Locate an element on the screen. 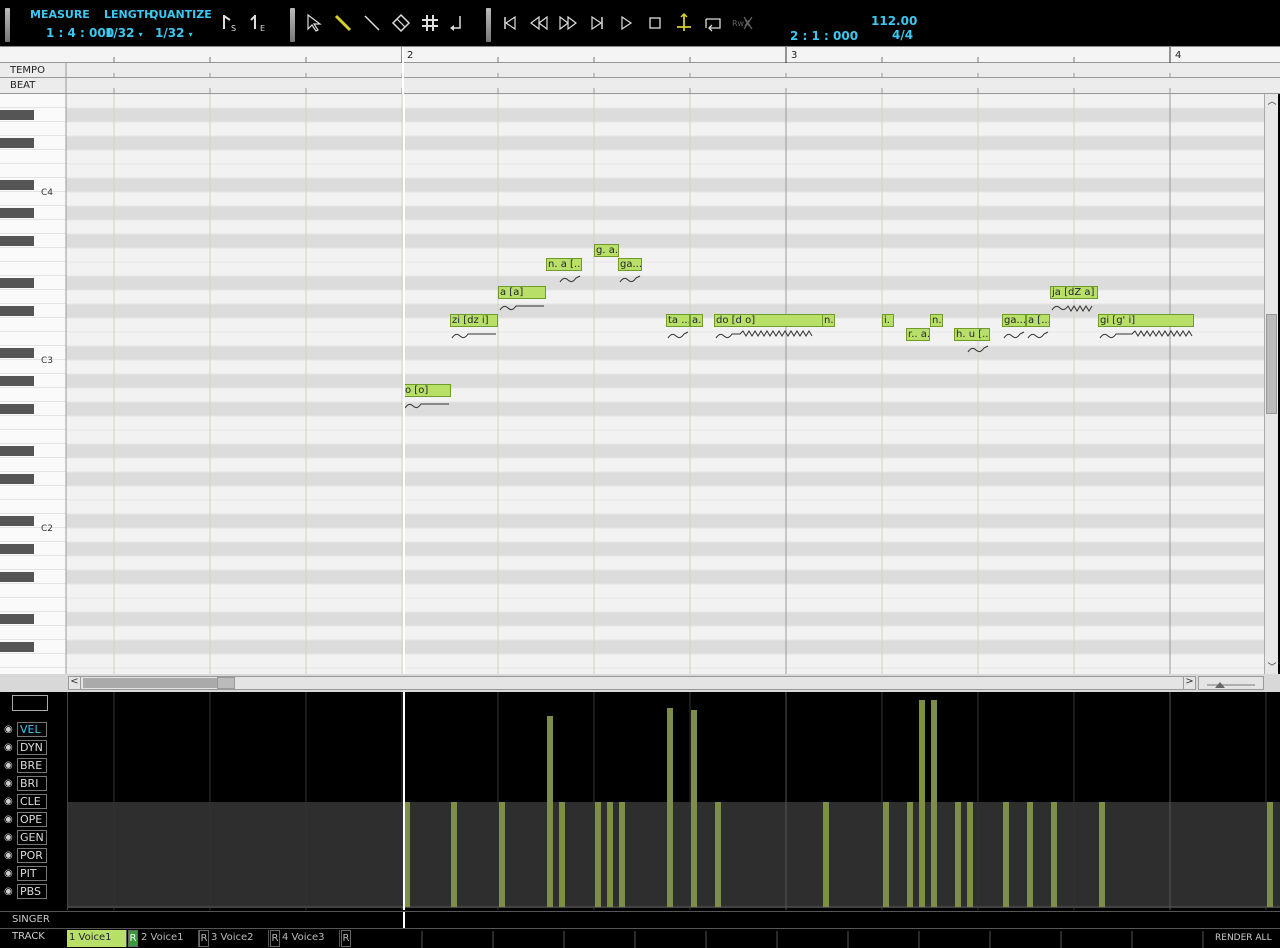 Image resolution: width=1280 pixels, height=948 pixels. quantize-label: QUANTIZE is located at coordinates (180, 14).